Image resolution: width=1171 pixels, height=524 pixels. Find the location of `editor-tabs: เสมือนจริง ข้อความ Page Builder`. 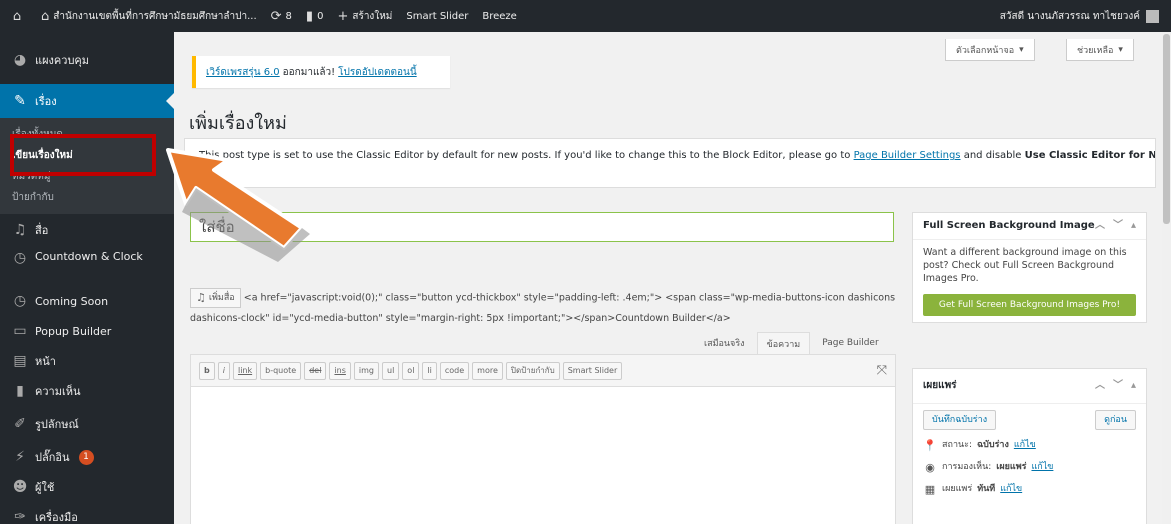

editor-tabs: เสมือนจริง ข้อความ Page Builder is located at coordinates (791, 343).